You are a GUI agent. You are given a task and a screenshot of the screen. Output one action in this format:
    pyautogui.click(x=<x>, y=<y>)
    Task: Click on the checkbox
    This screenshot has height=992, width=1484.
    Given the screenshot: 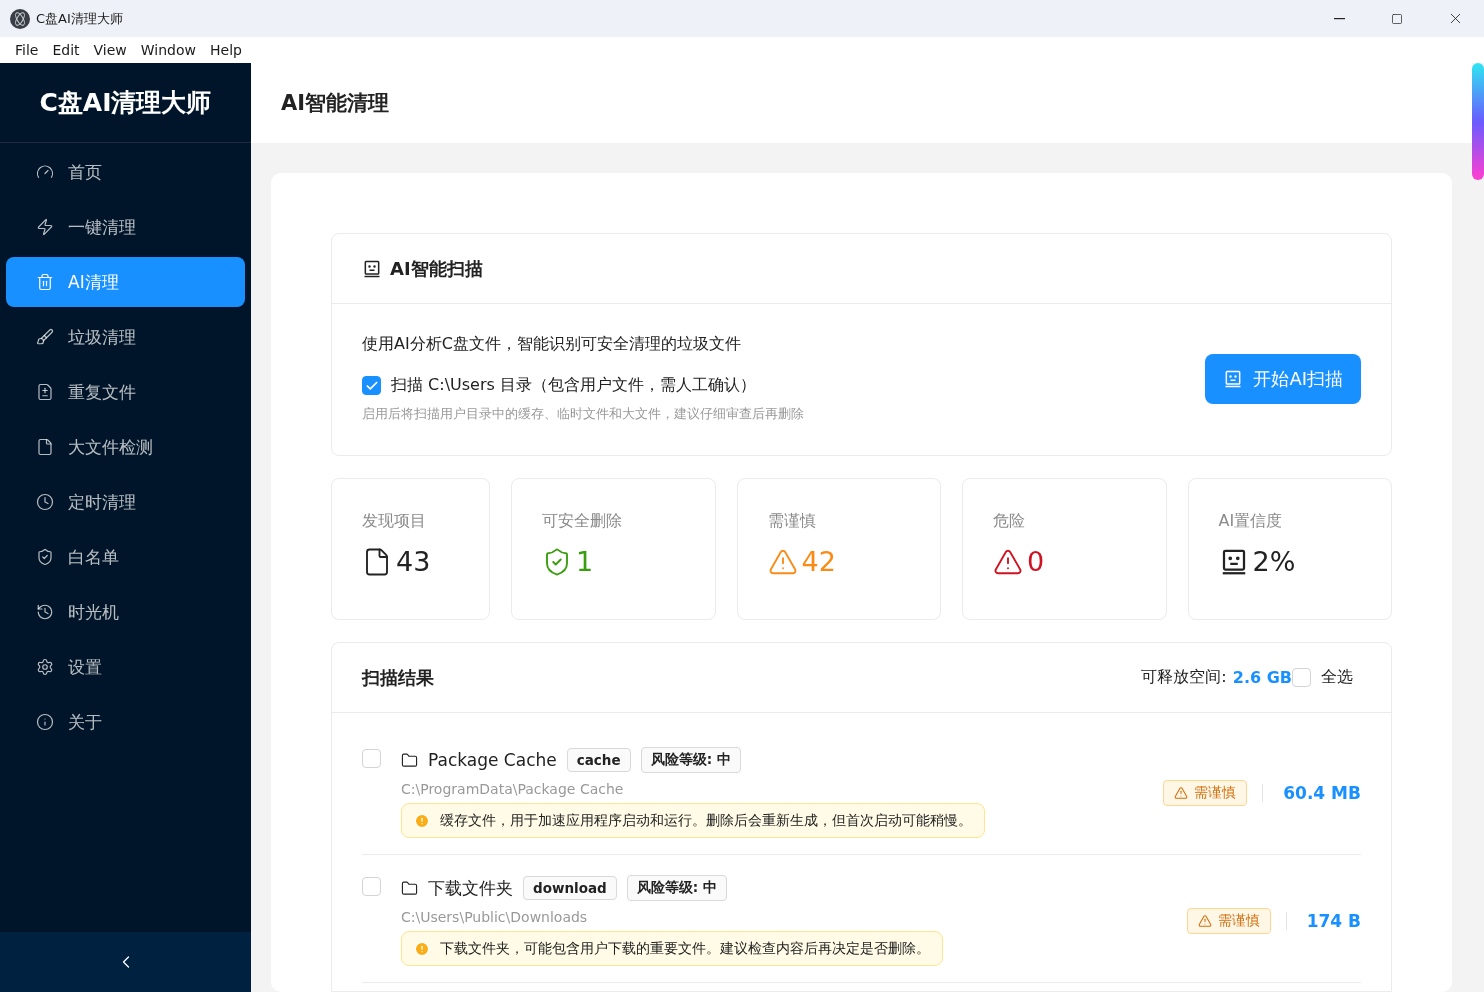 What is the action you would take?
    pyautogui.click(x=371, y=385)
    